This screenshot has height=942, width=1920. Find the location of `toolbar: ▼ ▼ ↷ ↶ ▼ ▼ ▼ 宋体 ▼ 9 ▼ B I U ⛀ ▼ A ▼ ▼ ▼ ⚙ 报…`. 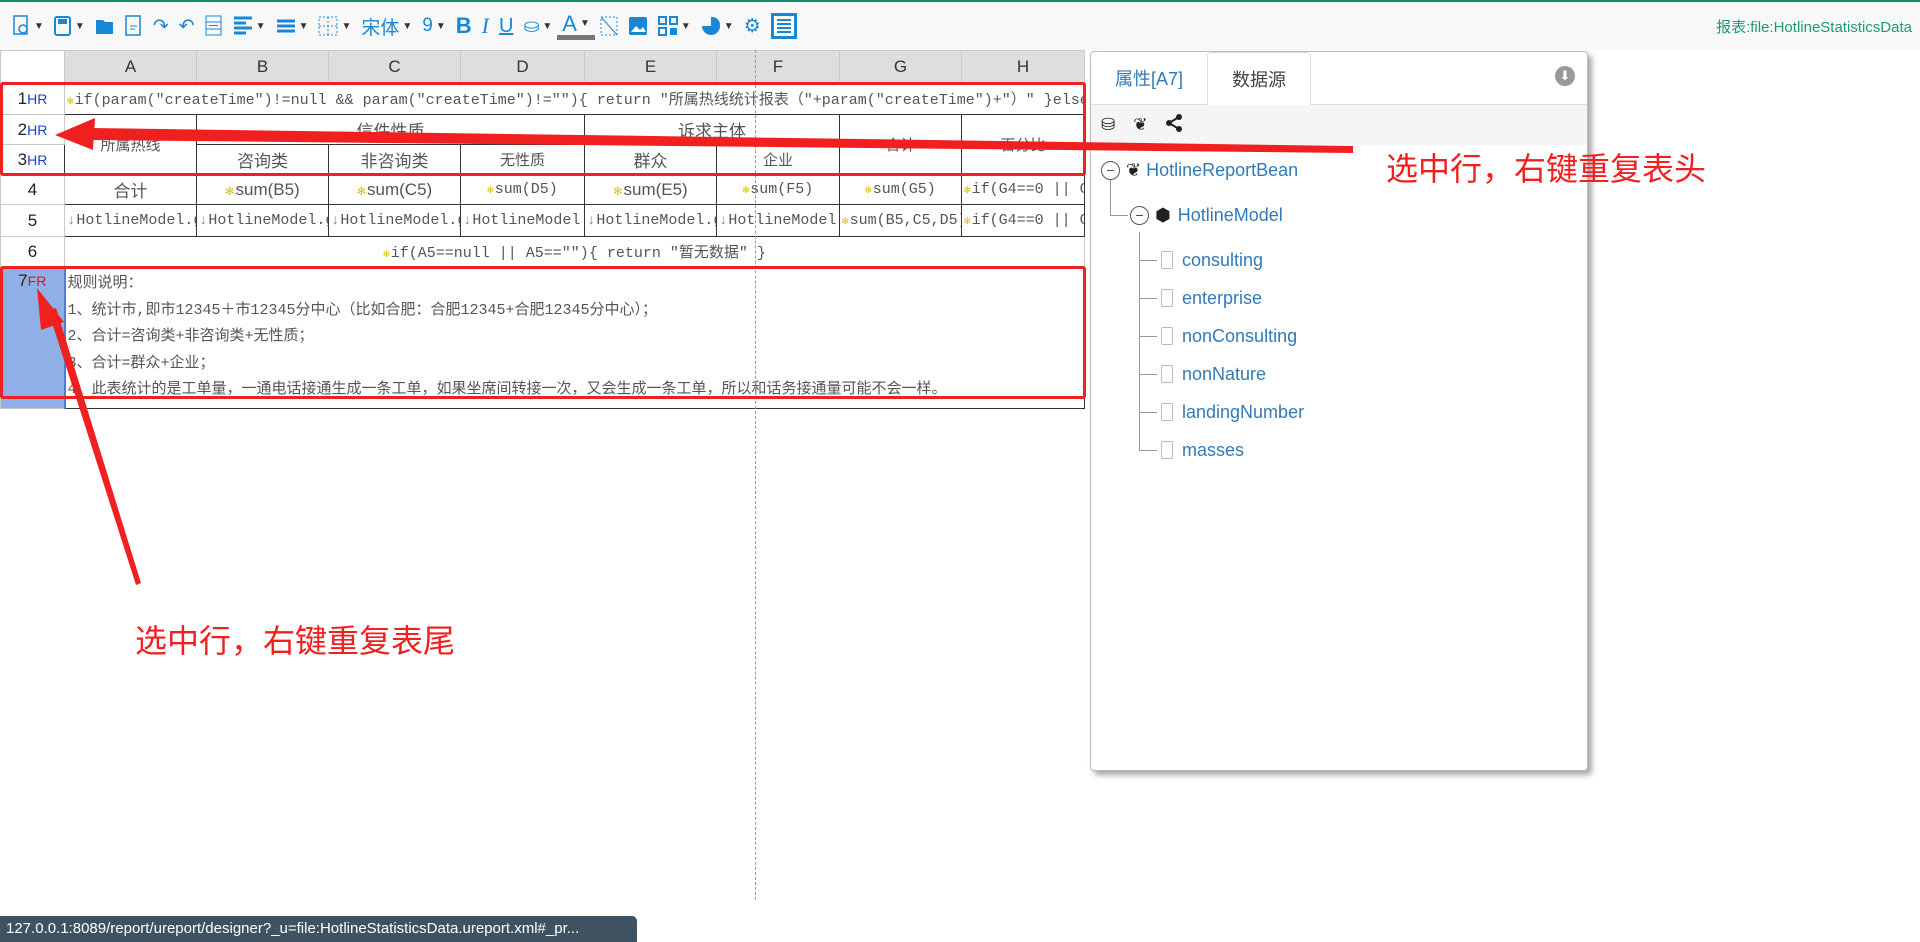

toolbar: ▼ ▼ ↷ ↶ ▼ ▼ ▼ 宋体 ▼ 9 ▼ B I U ⛀ ▼ A ▼ ▼ ▼ ⚙ 报… is located at coordinates (960, 26).